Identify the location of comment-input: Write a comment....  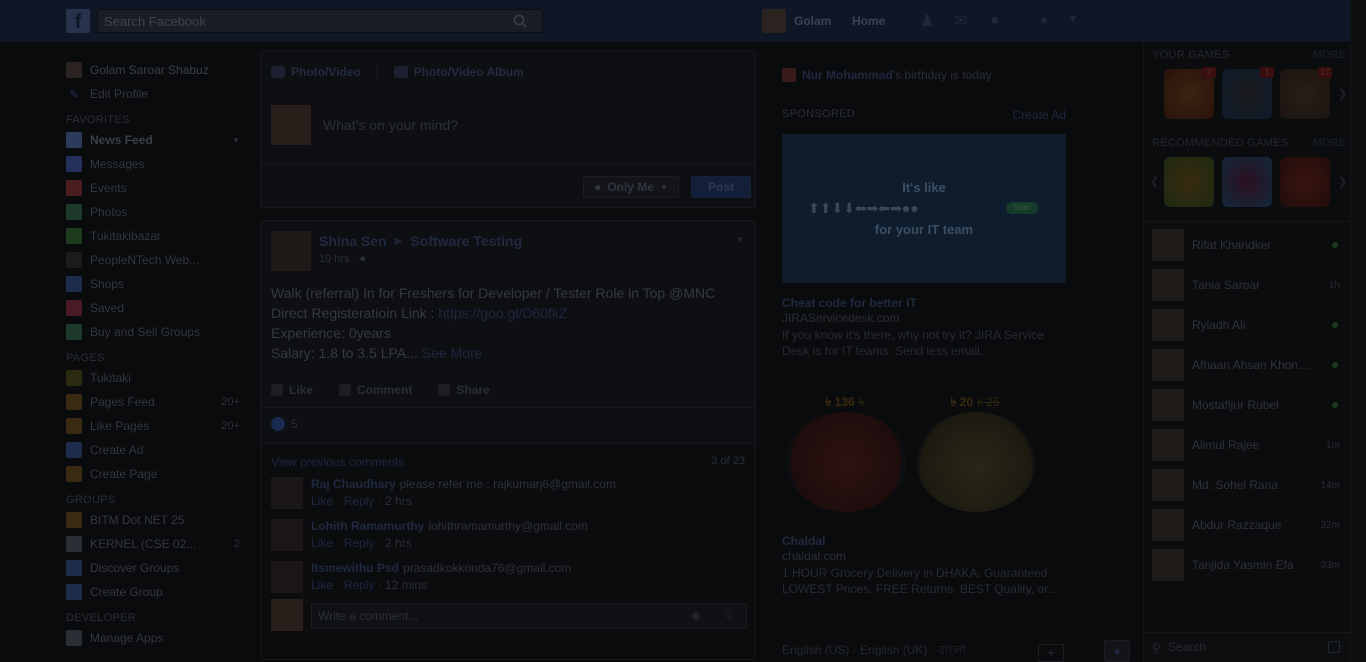
(529, 616).